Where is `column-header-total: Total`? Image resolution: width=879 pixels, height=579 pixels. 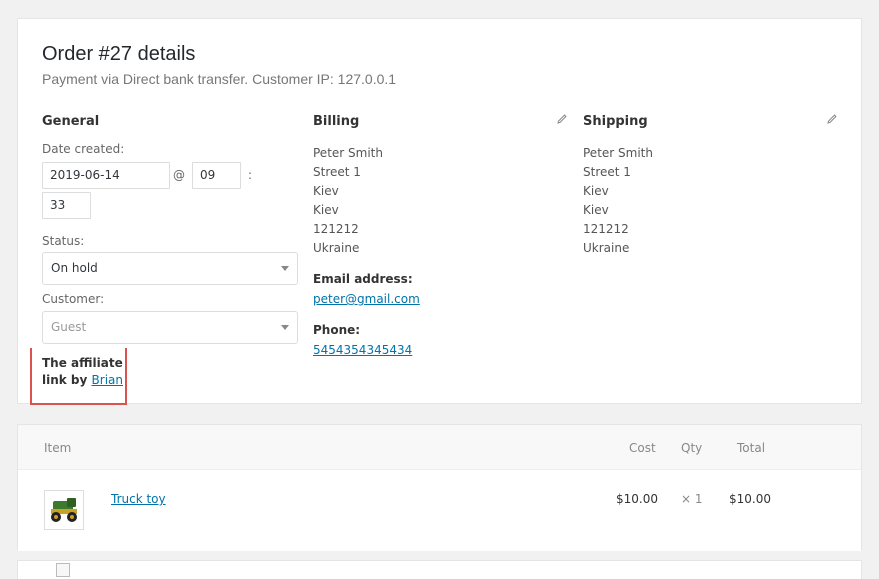
column-header-total: Total is located at coordinates (751, 448).